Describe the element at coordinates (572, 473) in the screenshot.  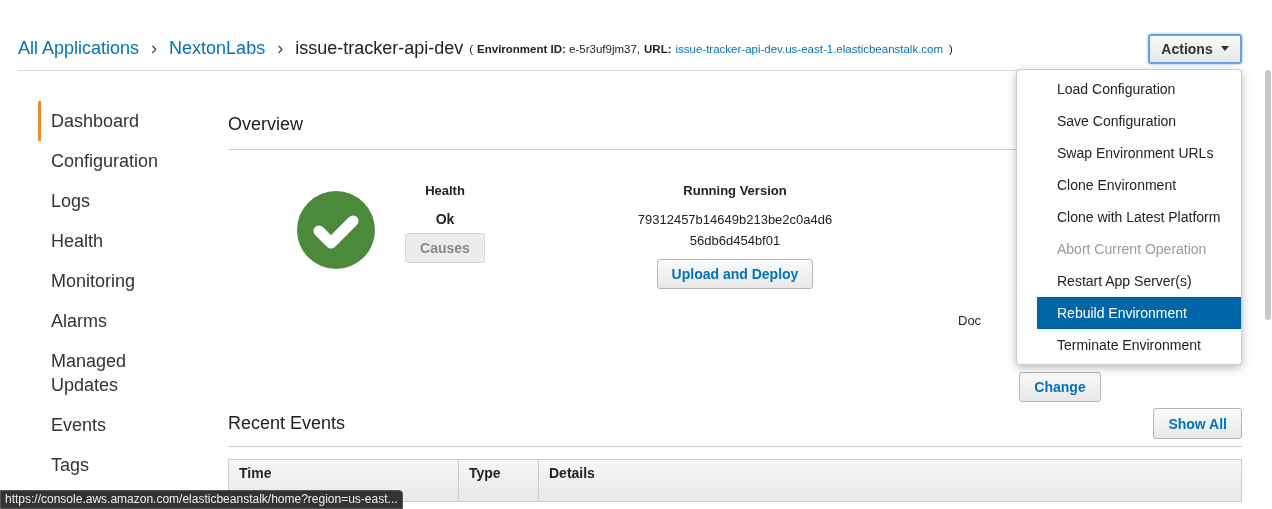
I see `column-header: Details` at that location.